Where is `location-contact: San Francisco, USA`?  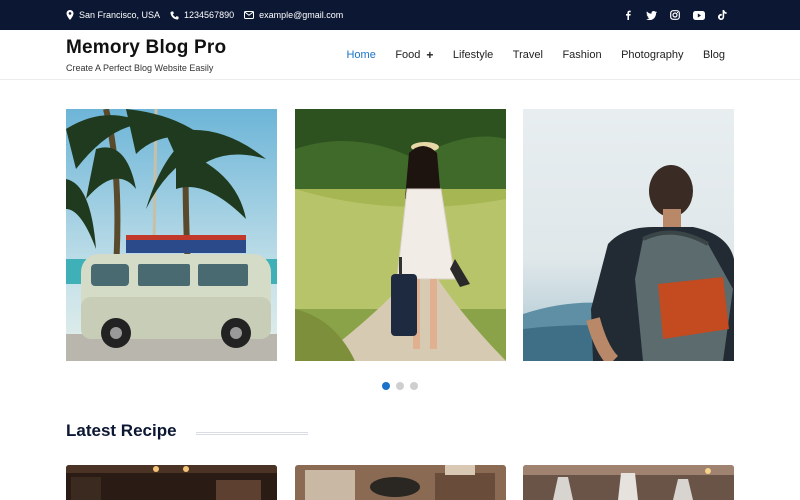
location-contact: San Francisco, USA is located at coordinates (113, 15).